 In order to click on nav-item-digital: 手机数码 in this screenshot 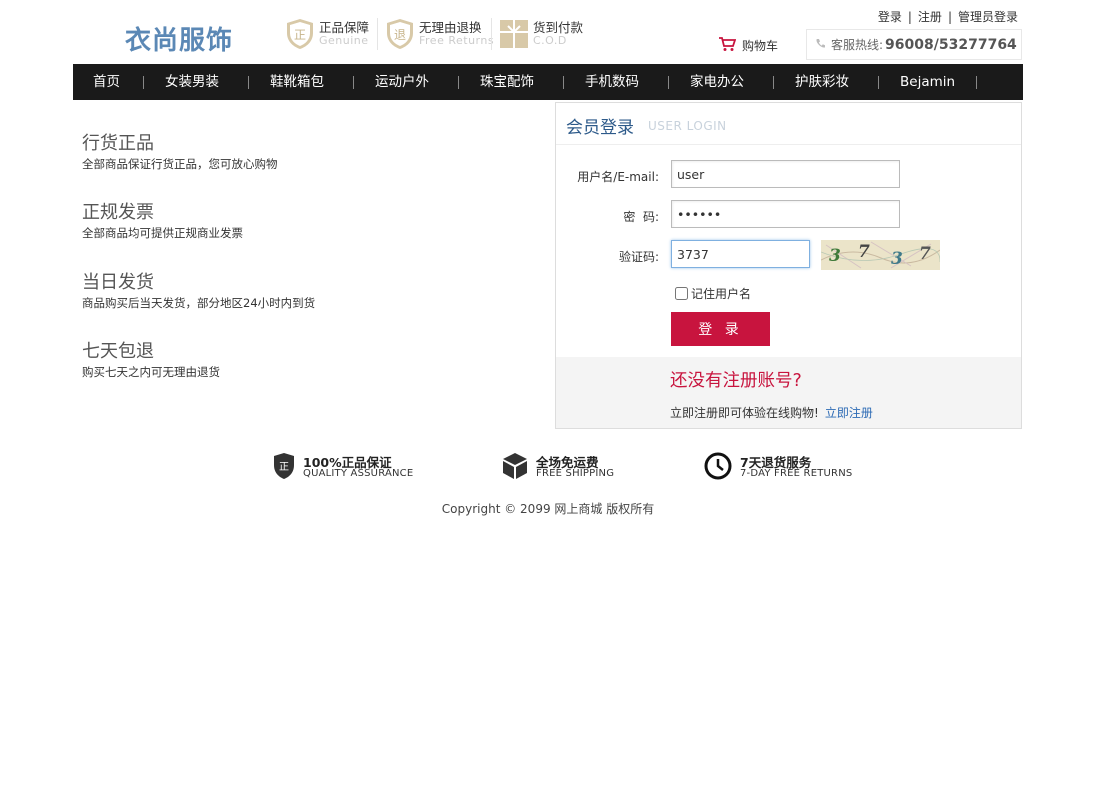, I will do `click(612, 82)`.